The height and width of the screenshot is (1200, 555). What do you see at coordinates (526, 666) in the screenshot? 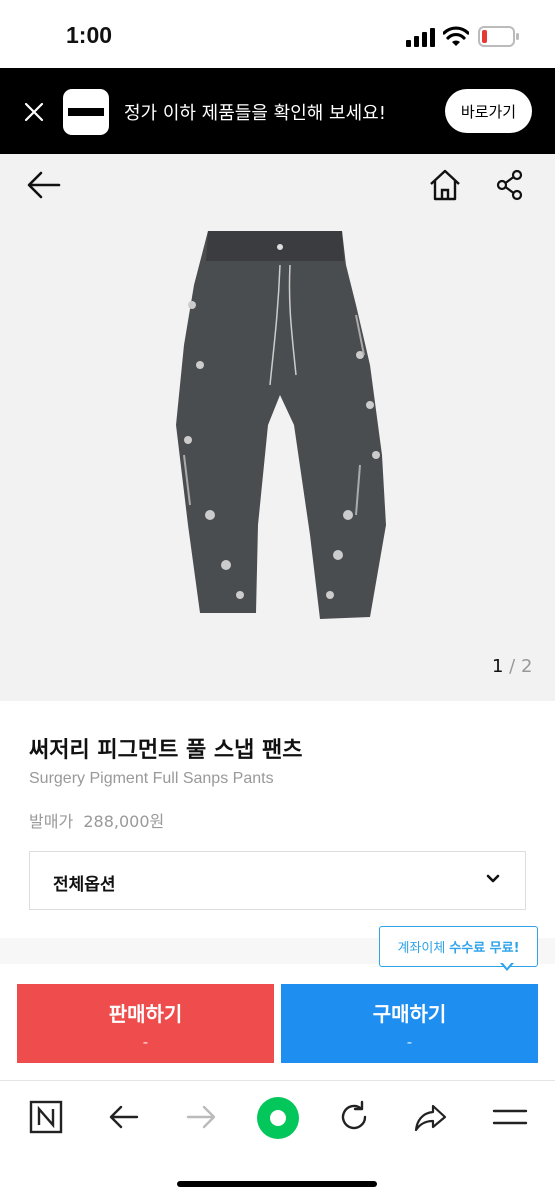
I see `pager-total: 2` at bounding box center [526, 666].